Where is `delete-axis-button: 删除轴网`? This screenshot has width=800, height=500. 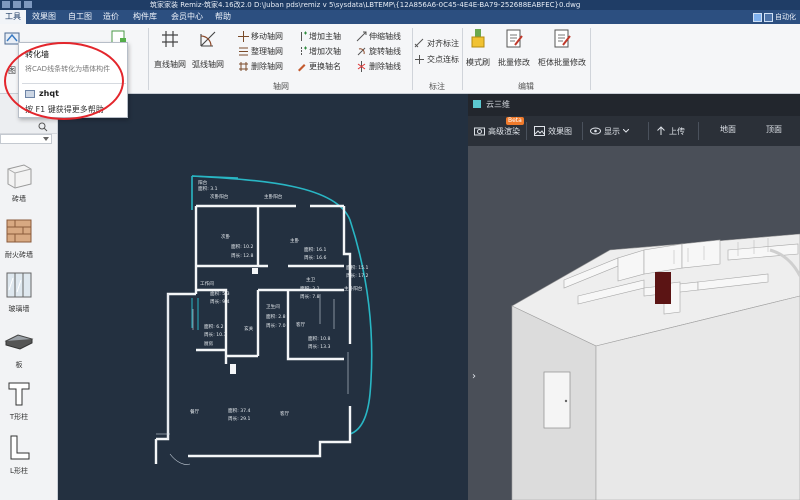 delete-axis-button: 删除轴网 is located at coordinates (260, 66).